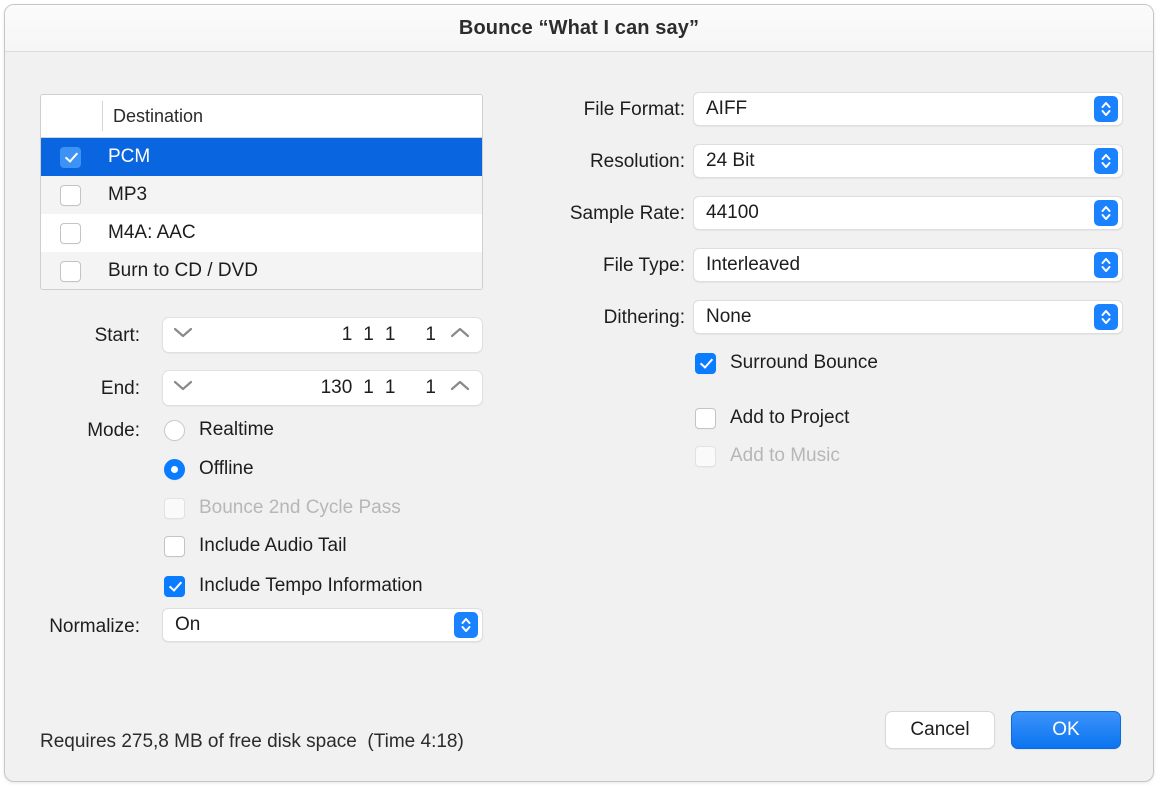 The width and height of the screenshot is (1158, 786). What do you see at coordinates (102, 116) in the screenshot?
I see `column-divider` at bounding box center [102, 116].